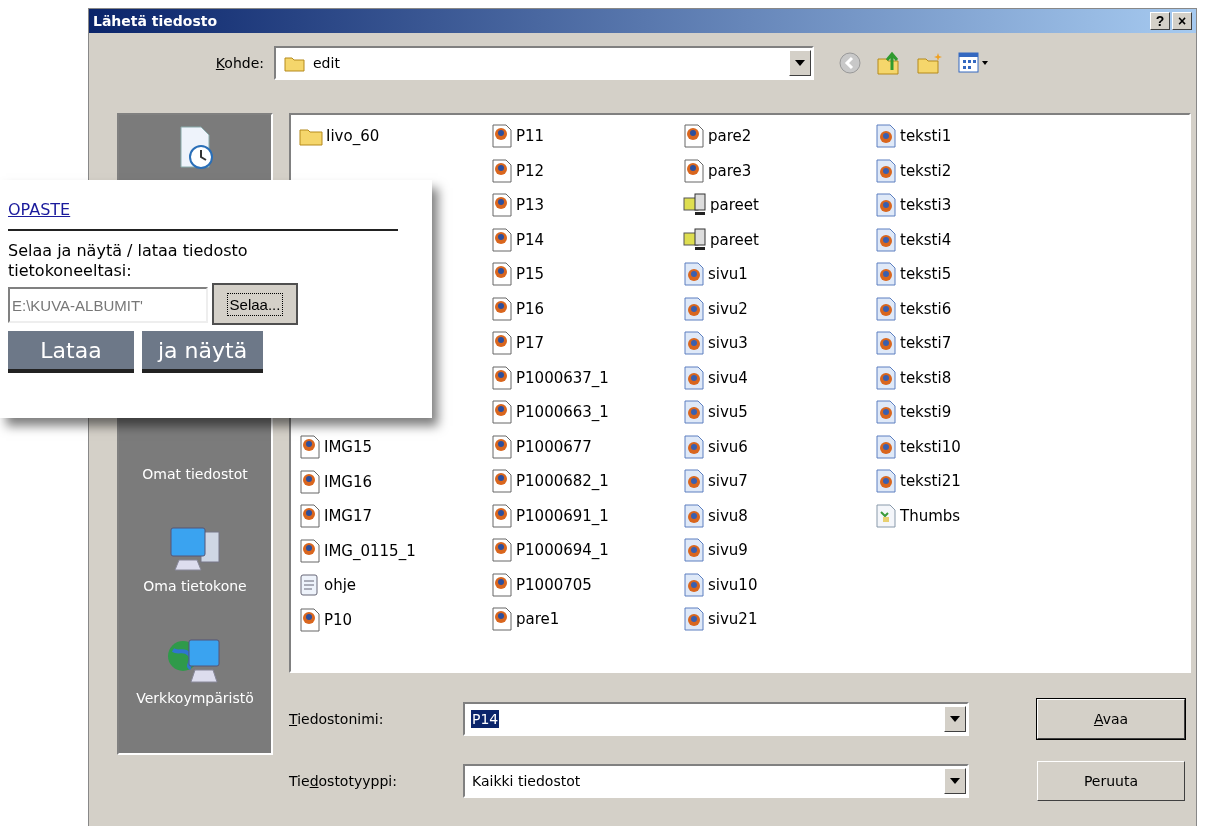 The height and width of the screenshot is (826, 1213). What do you see at coordinates (1111, 781) in the screenshot?
I see `dialog-button: Peruuta` at bounding box center [1111, 781].